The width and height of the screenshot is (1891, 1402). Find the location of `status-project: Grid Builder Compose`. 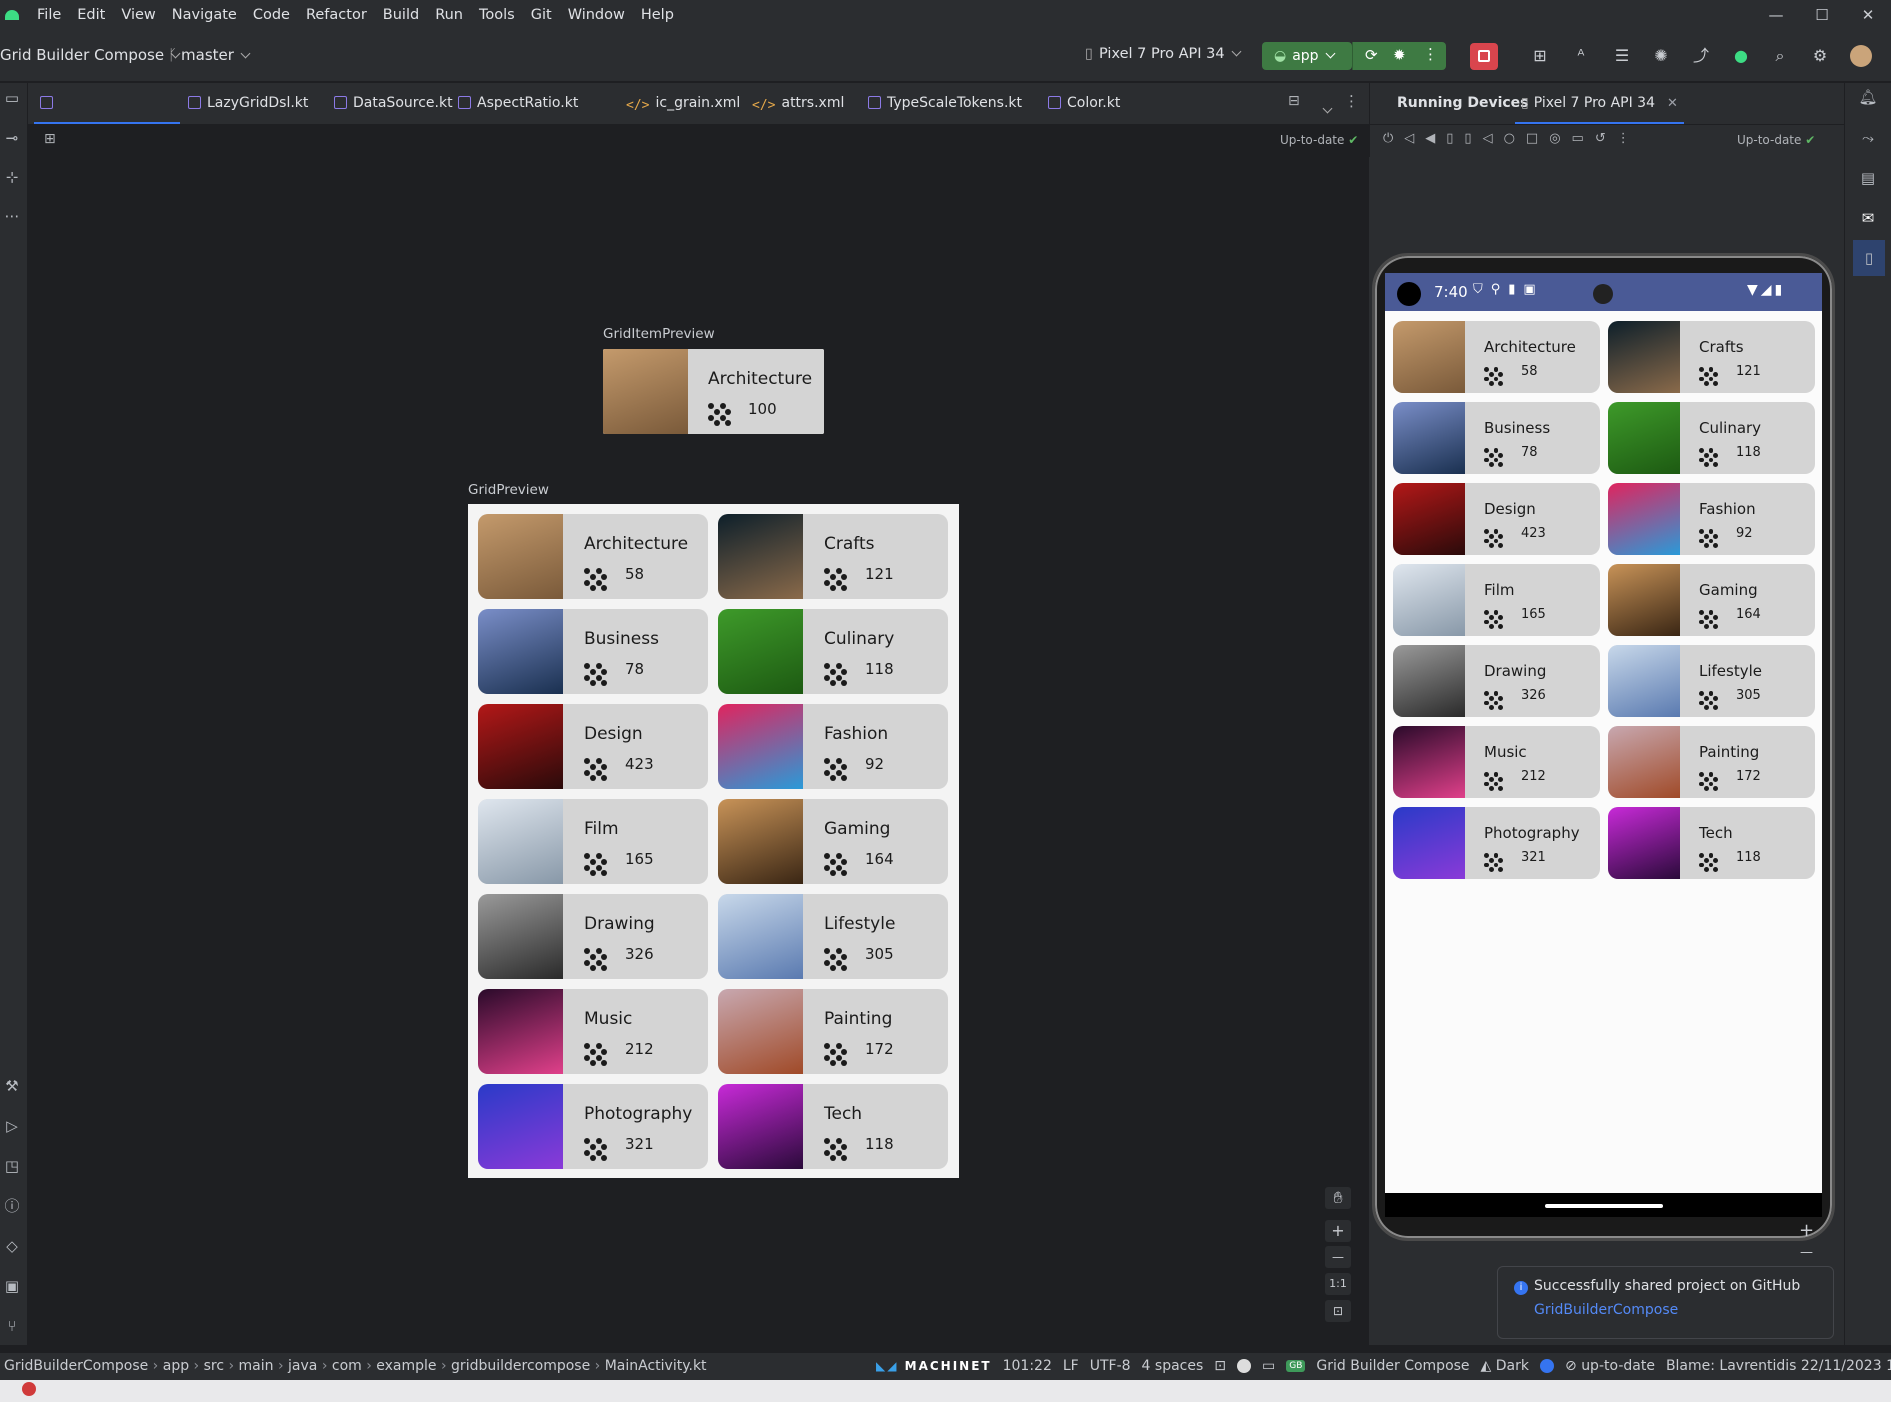

status-project: Grid Builder Compose is located at coordinates (1392, 1366).